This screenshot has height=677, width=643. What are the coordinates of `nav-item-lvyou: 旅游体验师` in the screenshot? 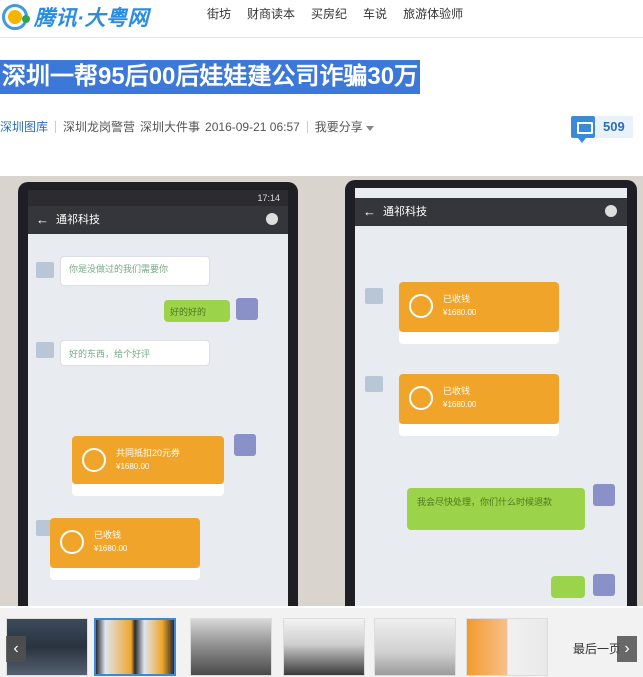 It's located at (433, 14).